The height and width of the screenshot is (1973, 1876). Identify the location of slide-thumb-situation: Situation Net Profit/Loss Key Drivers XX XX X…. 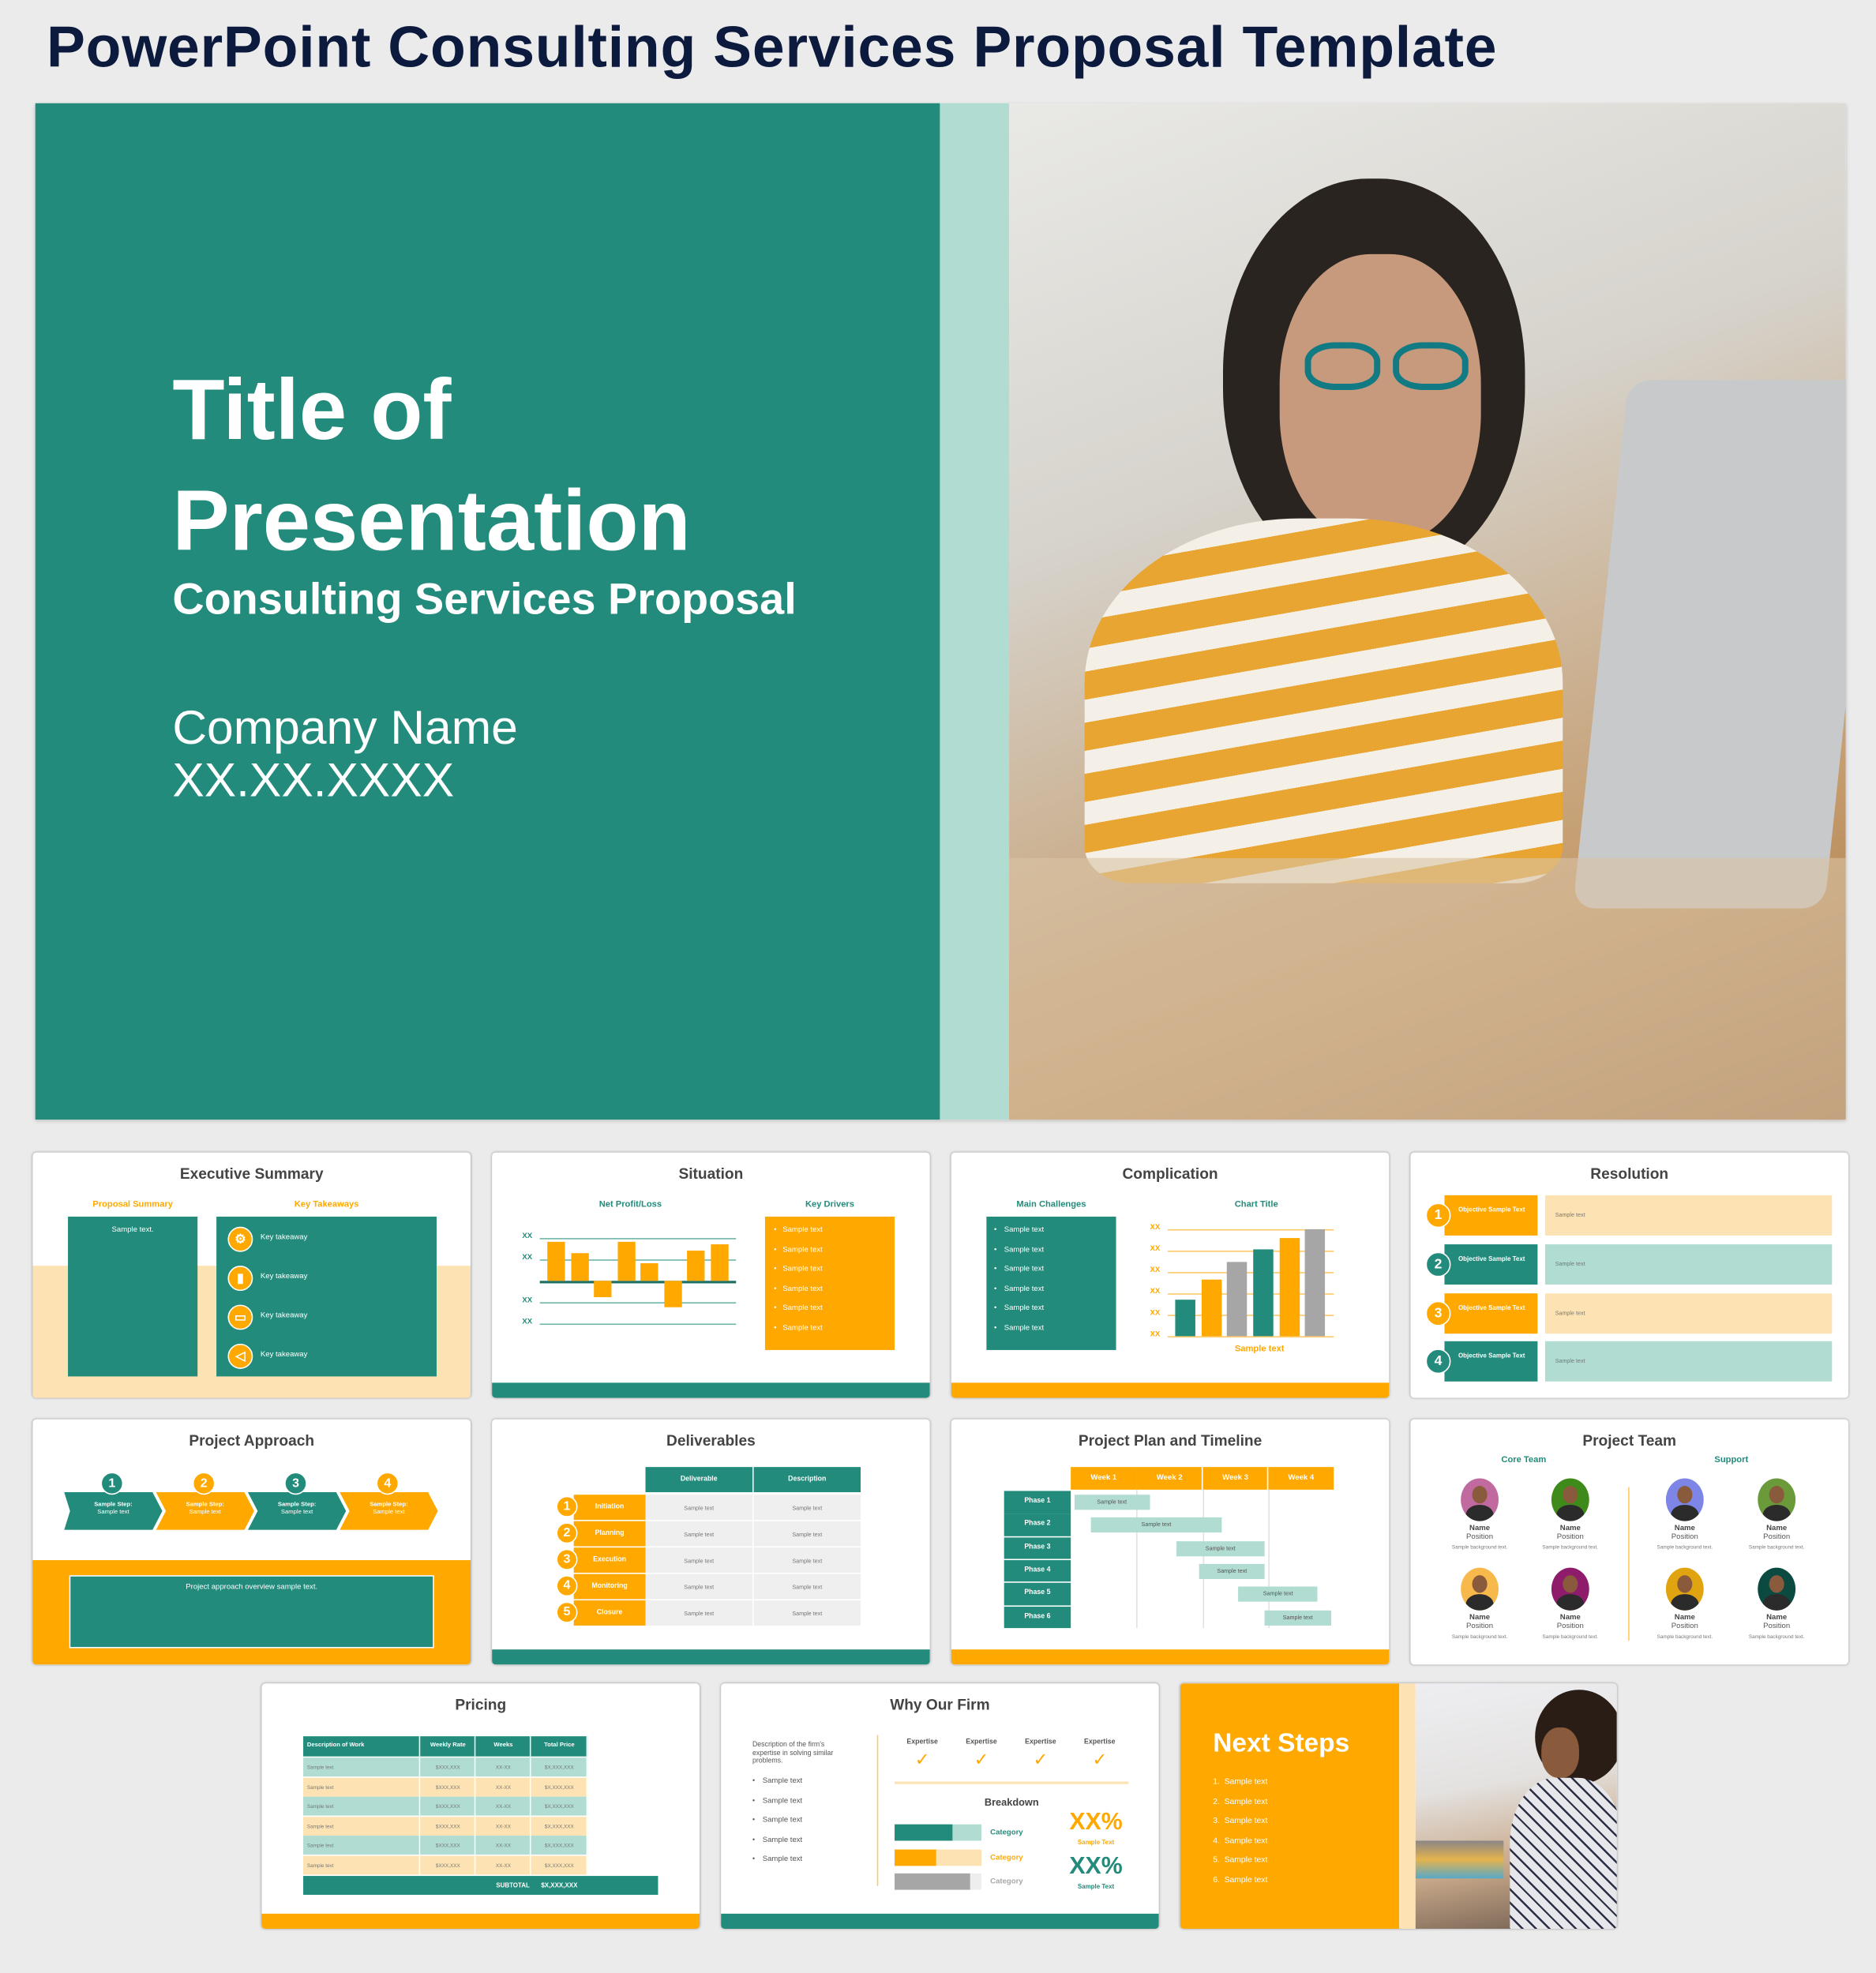
(711, 1275).